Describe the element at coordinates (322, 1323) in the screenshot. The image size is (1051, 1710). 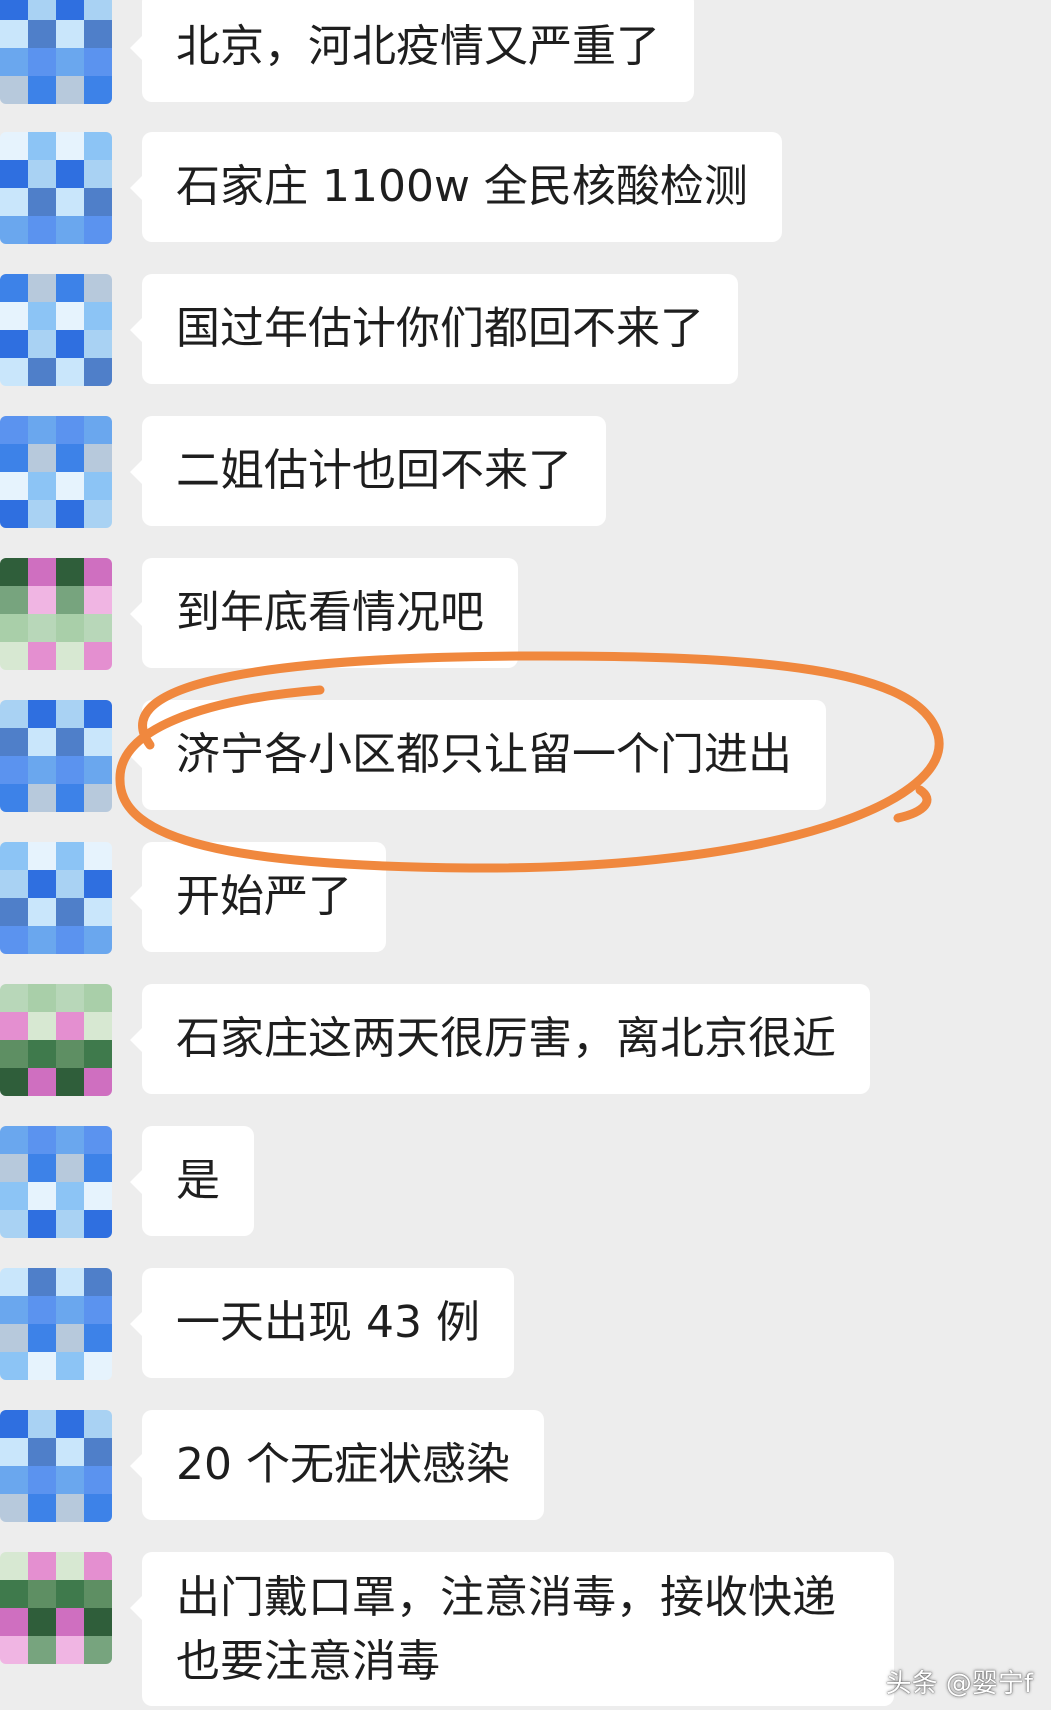
I see `message-bubble: 一天出现 43 例` at that location.